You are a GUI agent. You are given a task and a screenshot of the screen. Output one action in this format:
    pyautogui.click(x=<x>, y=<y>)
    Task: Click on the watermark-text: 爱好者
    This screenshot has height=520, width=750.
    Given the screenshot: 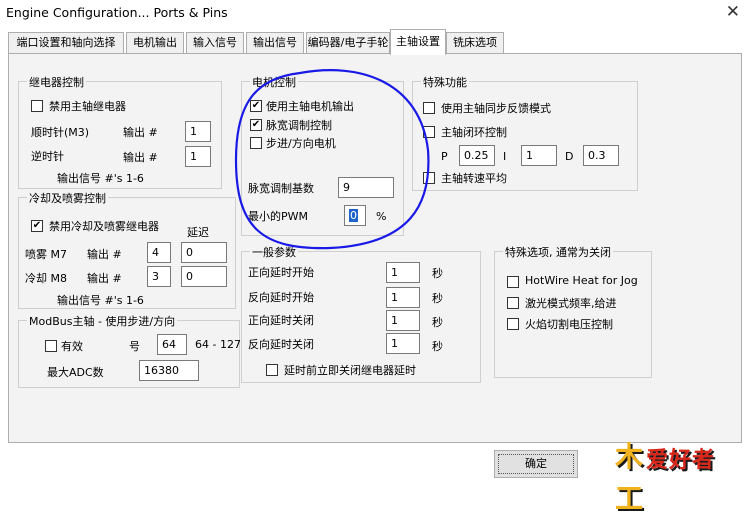 What is the action you would take?
    pyautogui.click(x=681, y=460)
    